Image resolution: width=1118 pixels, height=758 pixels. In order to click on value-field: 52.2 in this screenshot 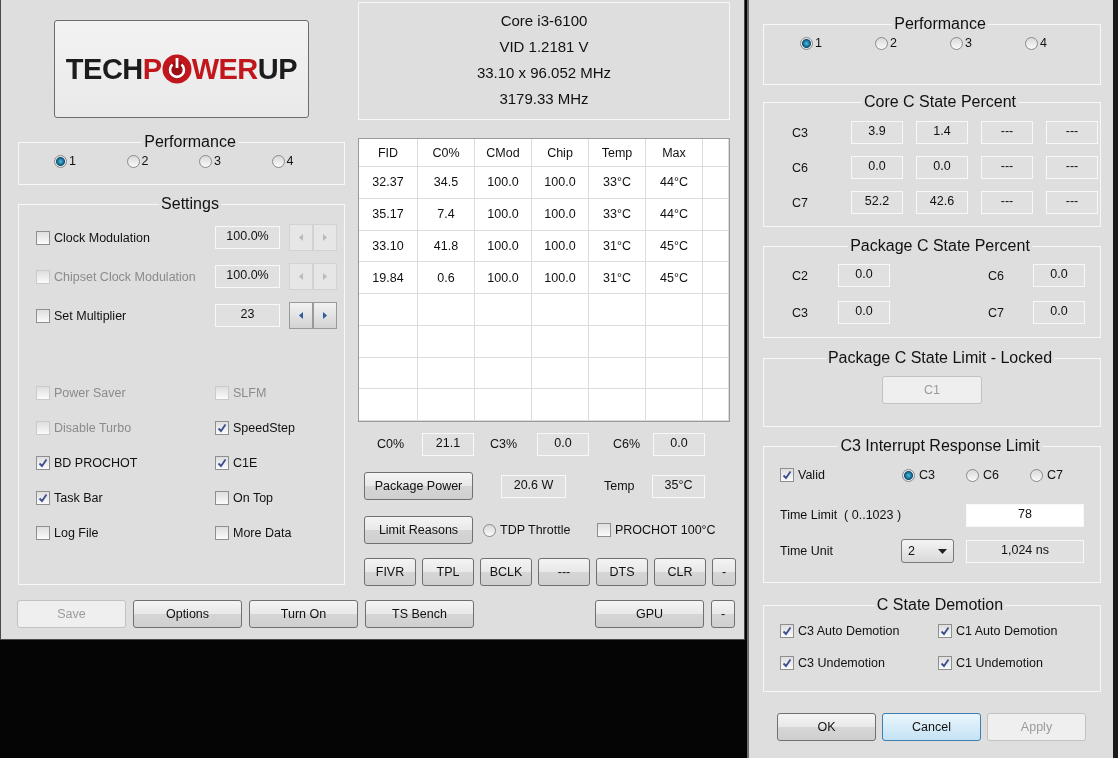, I will do `click(877, 202)`.